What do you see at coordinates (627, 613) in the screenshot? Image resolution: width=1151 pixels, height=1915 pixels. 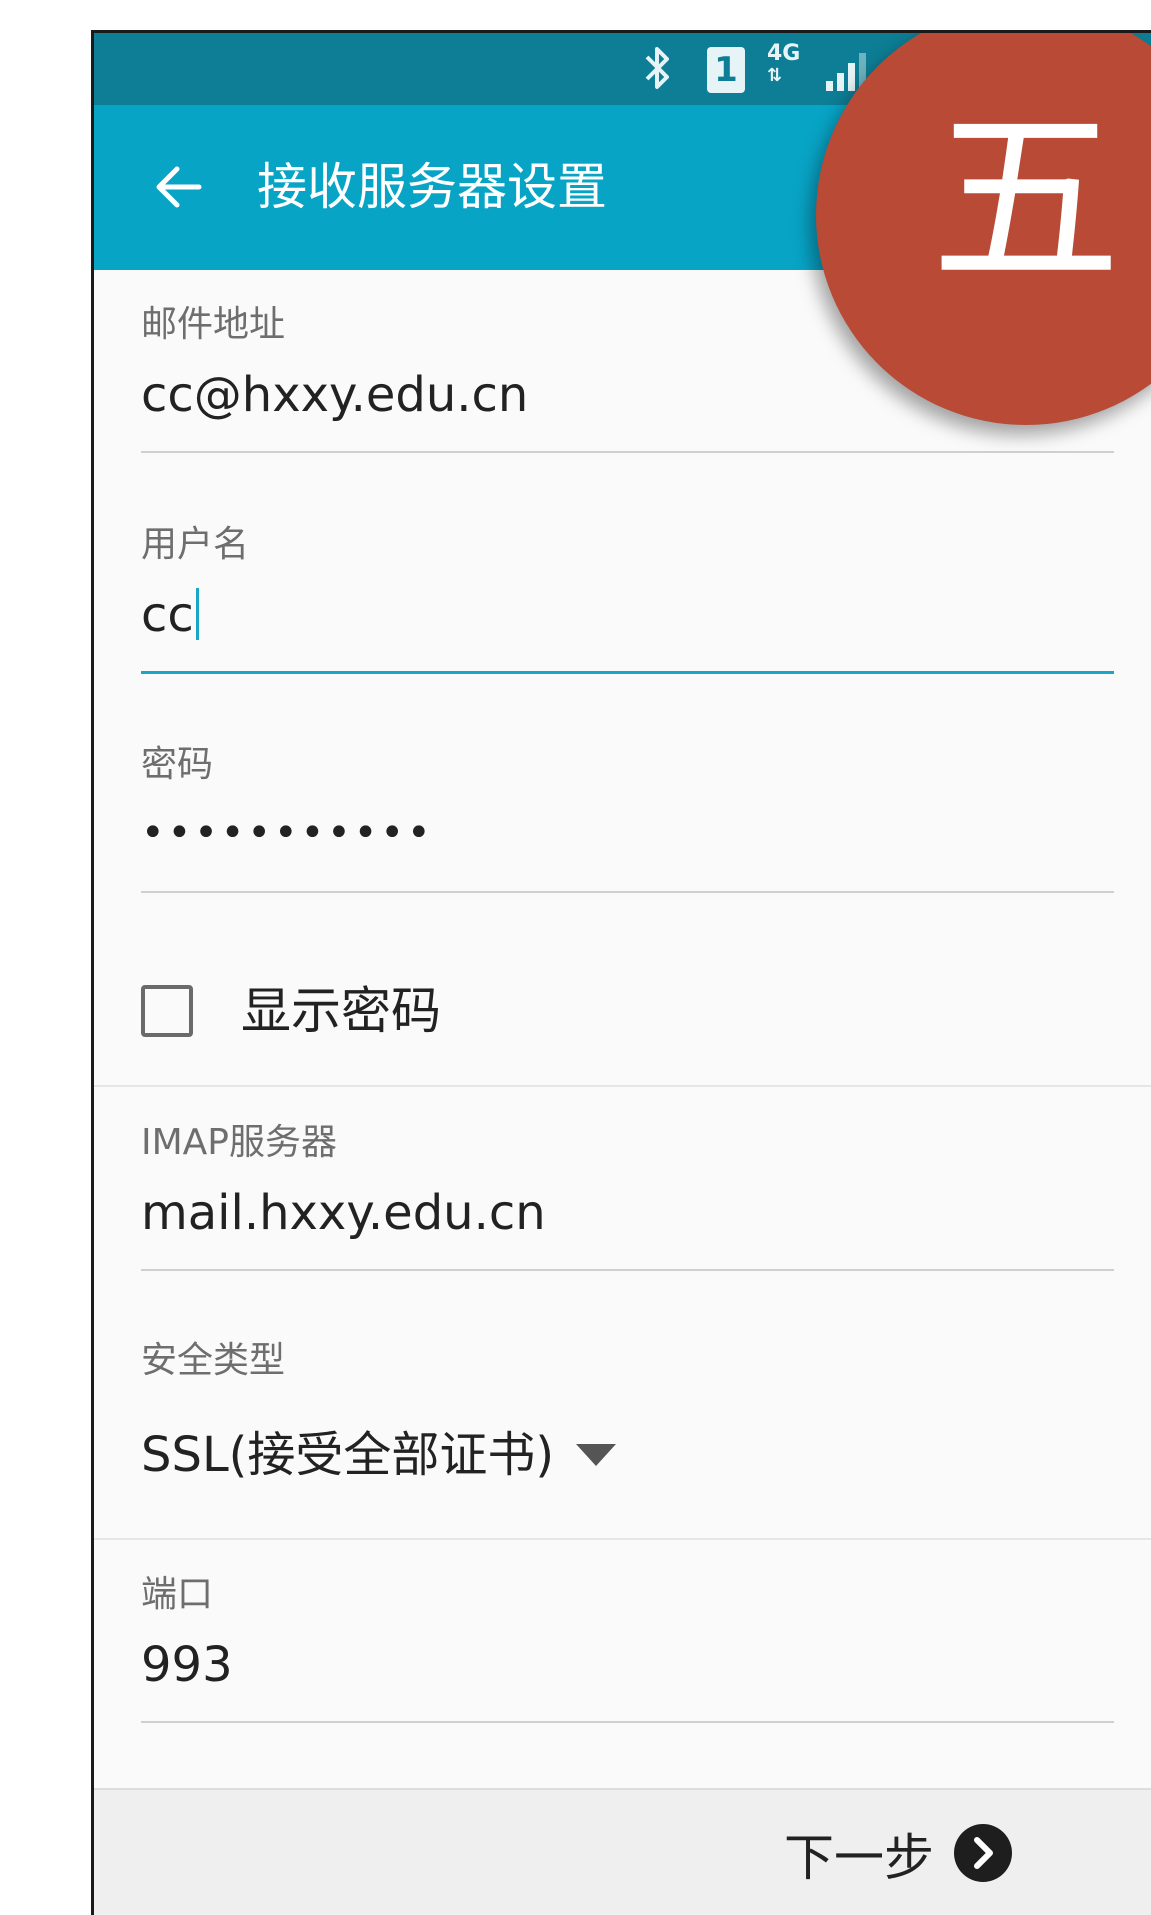 I see `username-field: 用户名 cc` at bounding box center [627, 613].